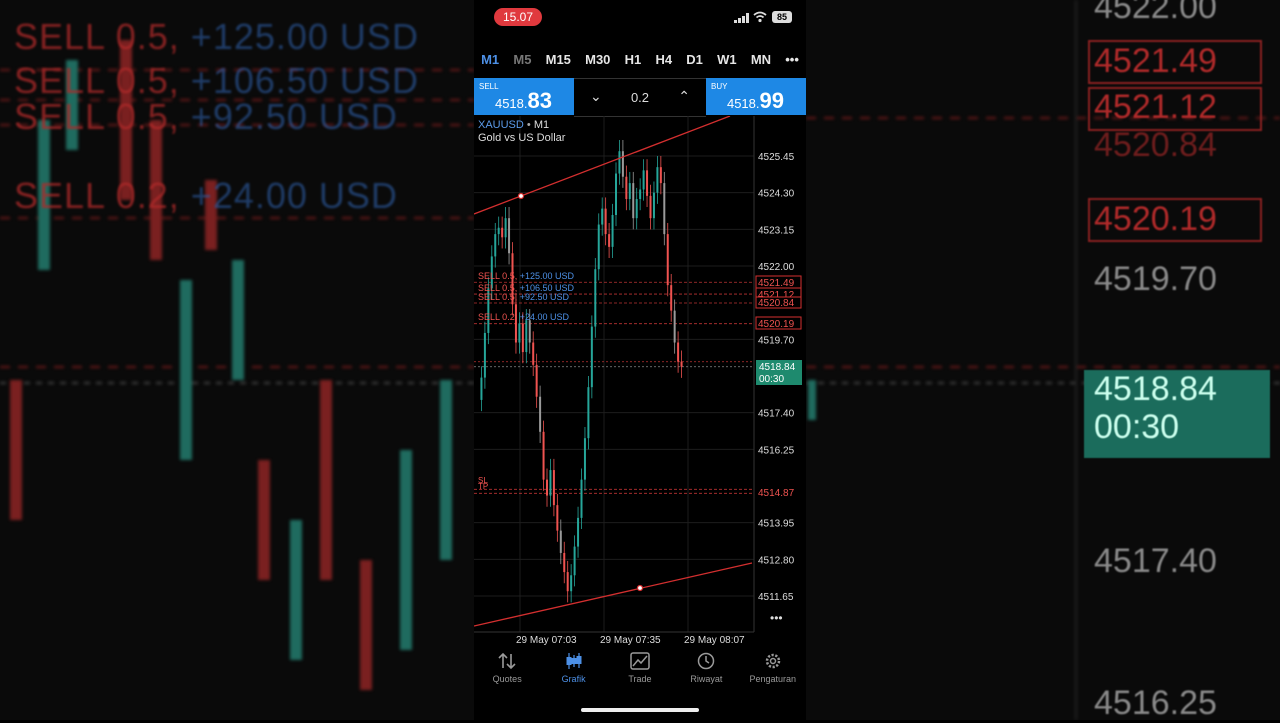 The image size is (1280, 723). Describe the element at coordinates (773, 674) in the screenshot. I see `nav-pengaturan: Pengaturan` at that location.